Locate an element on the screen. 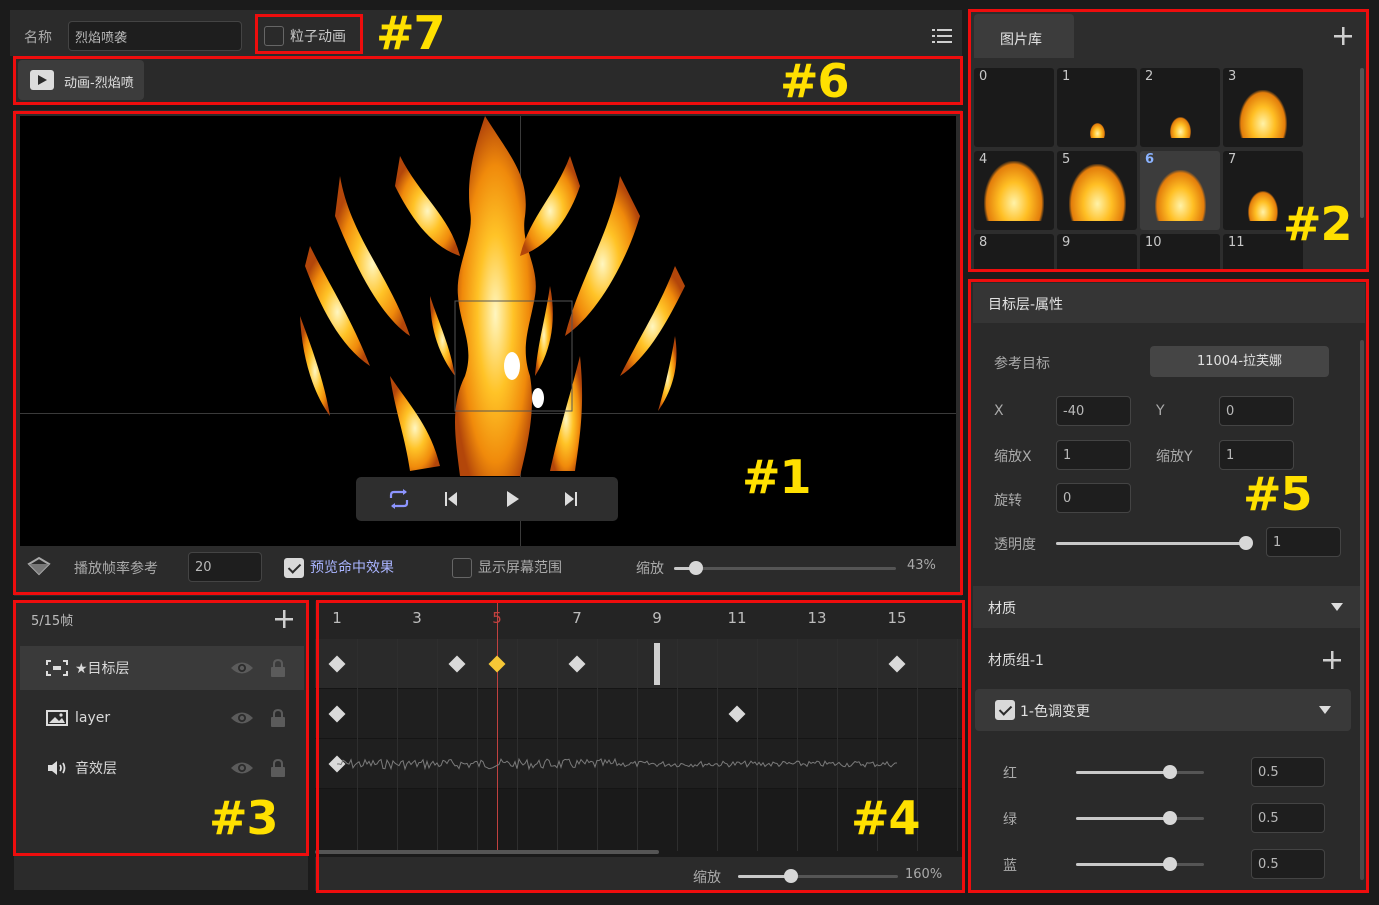 The height and width of the screenshot is (905, 1379). marker-5: #5 is located at coordinates (1278, 494).